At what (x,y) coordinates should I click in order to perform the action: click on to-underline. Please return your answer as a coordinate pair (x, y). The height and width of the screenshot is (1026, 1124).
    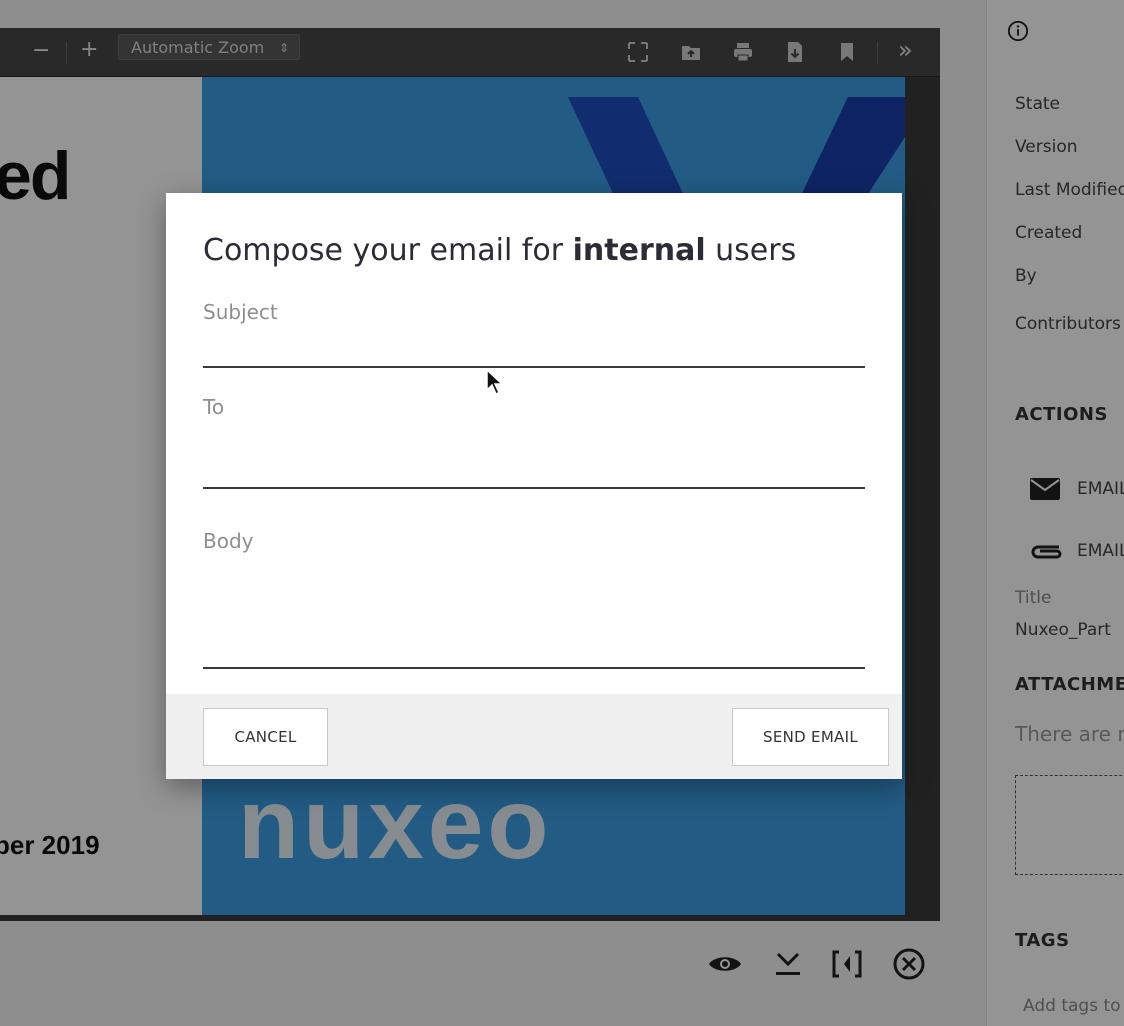
    Looking at the image, I should click on (534, 488).